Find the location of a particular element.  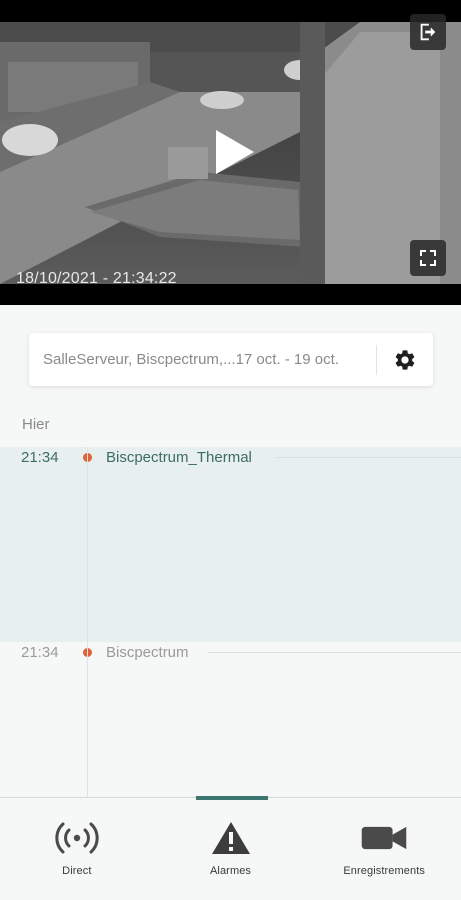

nav-direct: Direct is located at coordinates (77, 849).